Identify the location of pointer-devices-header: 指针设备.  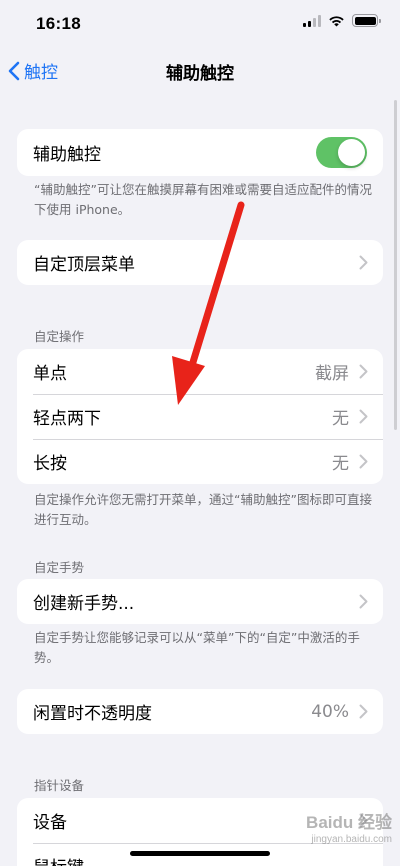
(59, 785).